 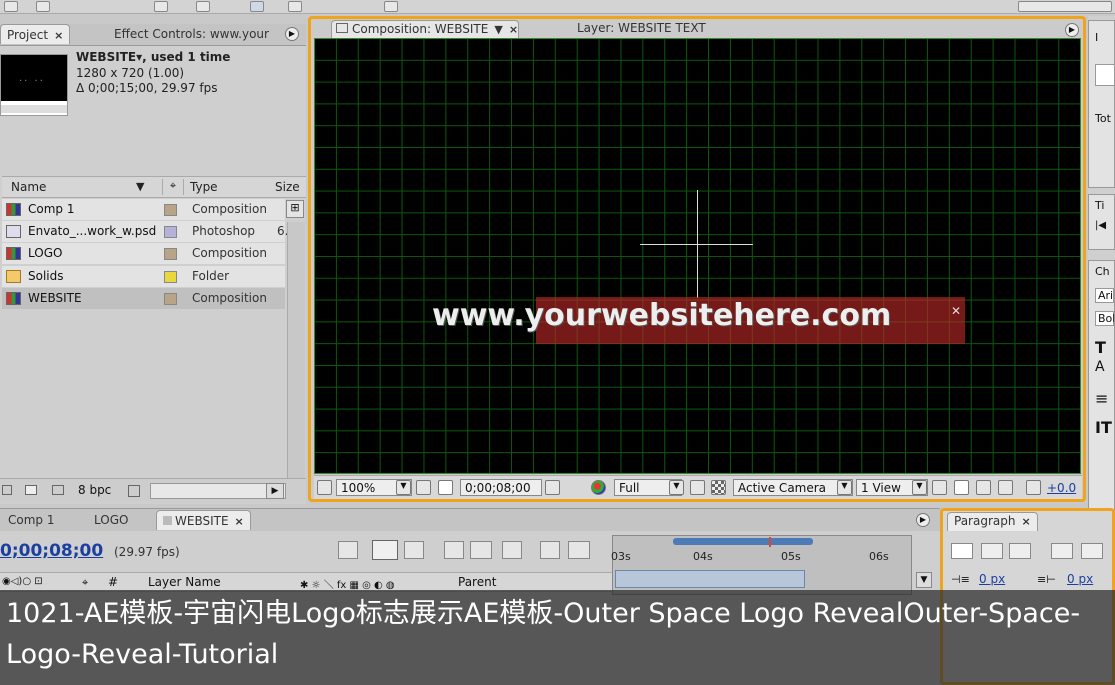 I want to click on workspace-select, so click(x=1065, y=6).